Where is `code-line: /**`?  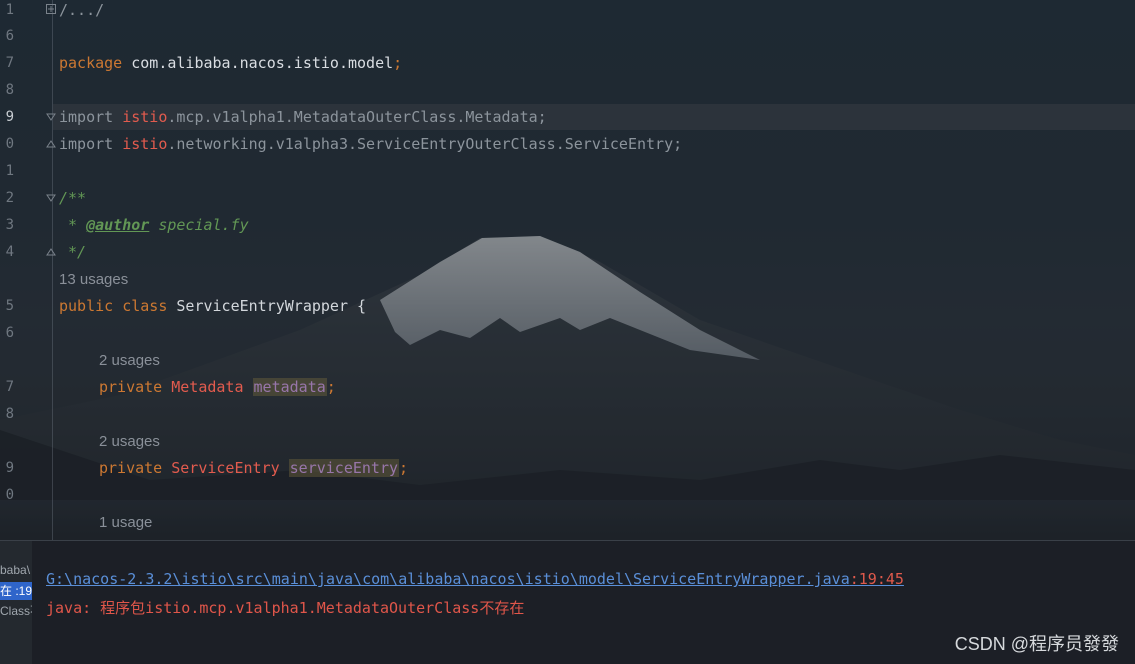 code-line: /** is located at coordinates (72, 198).